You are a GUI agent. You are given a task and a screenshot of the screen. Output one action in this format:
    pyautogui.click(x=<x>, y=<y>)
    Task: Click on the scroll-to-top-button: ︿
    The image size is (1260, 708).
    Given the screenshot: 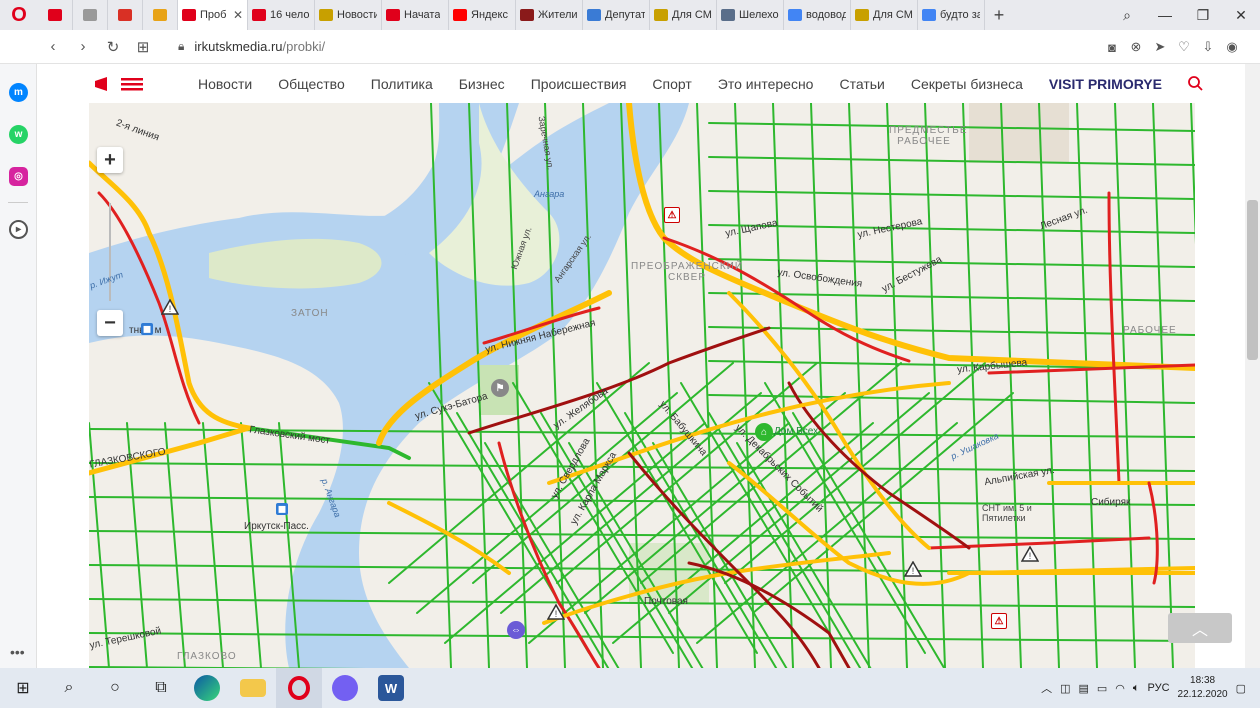 What is the action you would take?
    pyautogui.click(x=1200, y=628)
    